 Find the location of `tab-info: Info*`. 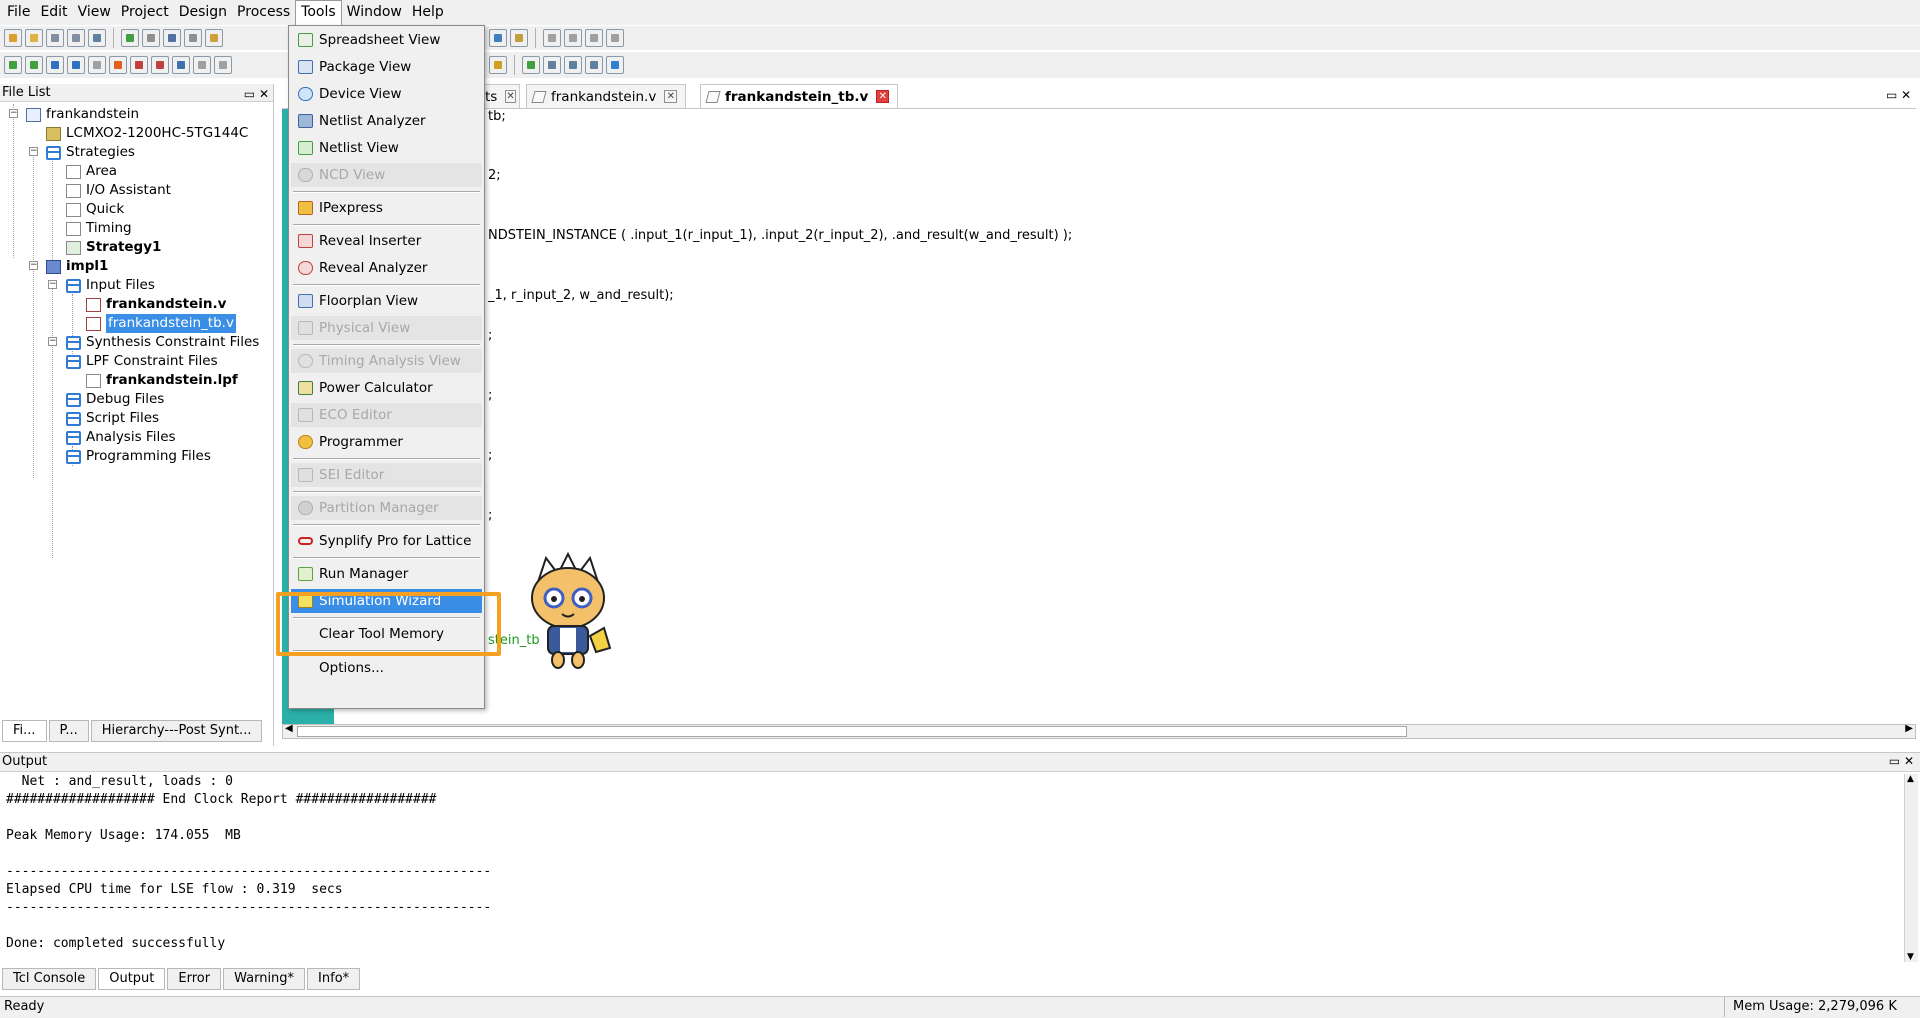

tab-info: Info* is located at coordinates (334, 979).